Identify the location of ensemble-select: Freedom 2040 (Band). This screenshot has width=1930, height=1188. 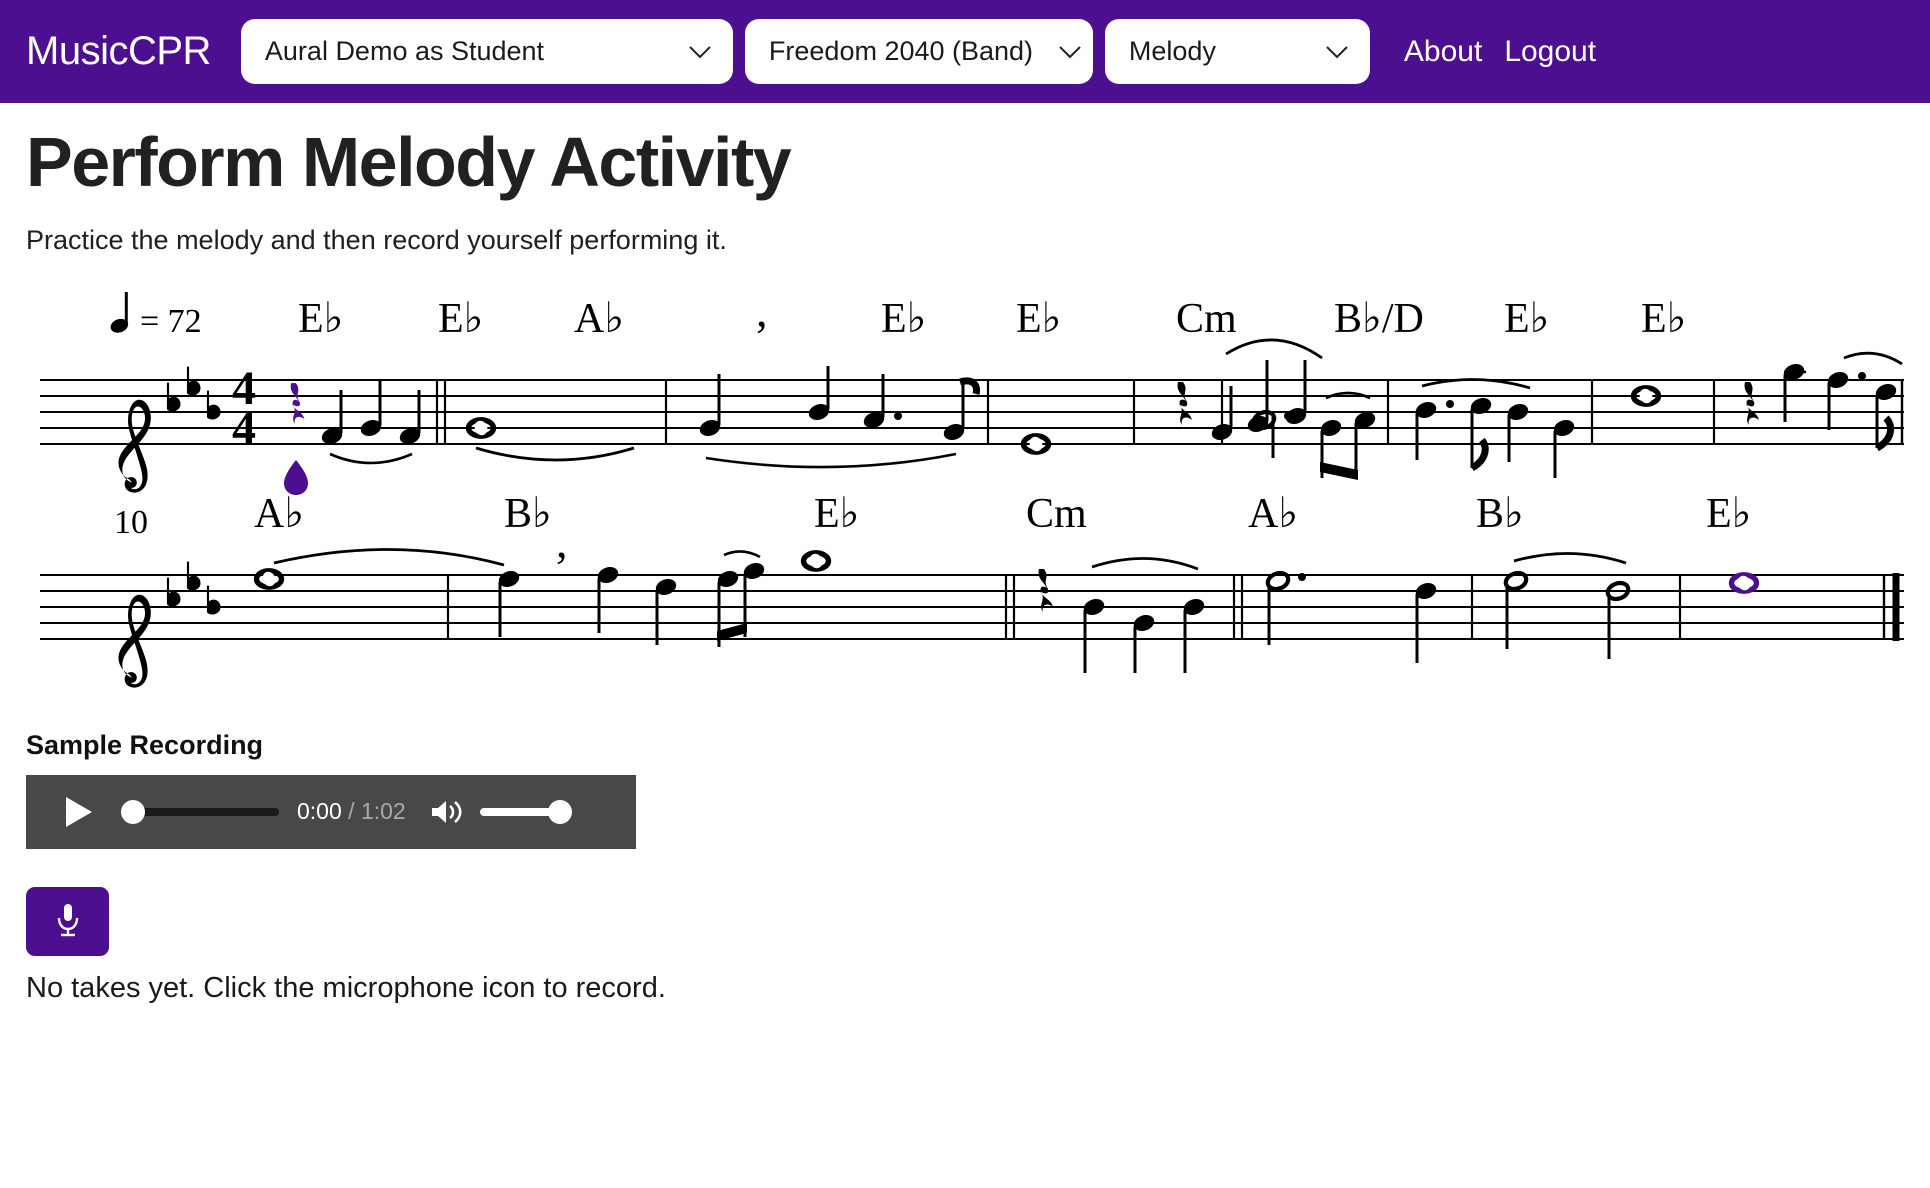
(918, 51).